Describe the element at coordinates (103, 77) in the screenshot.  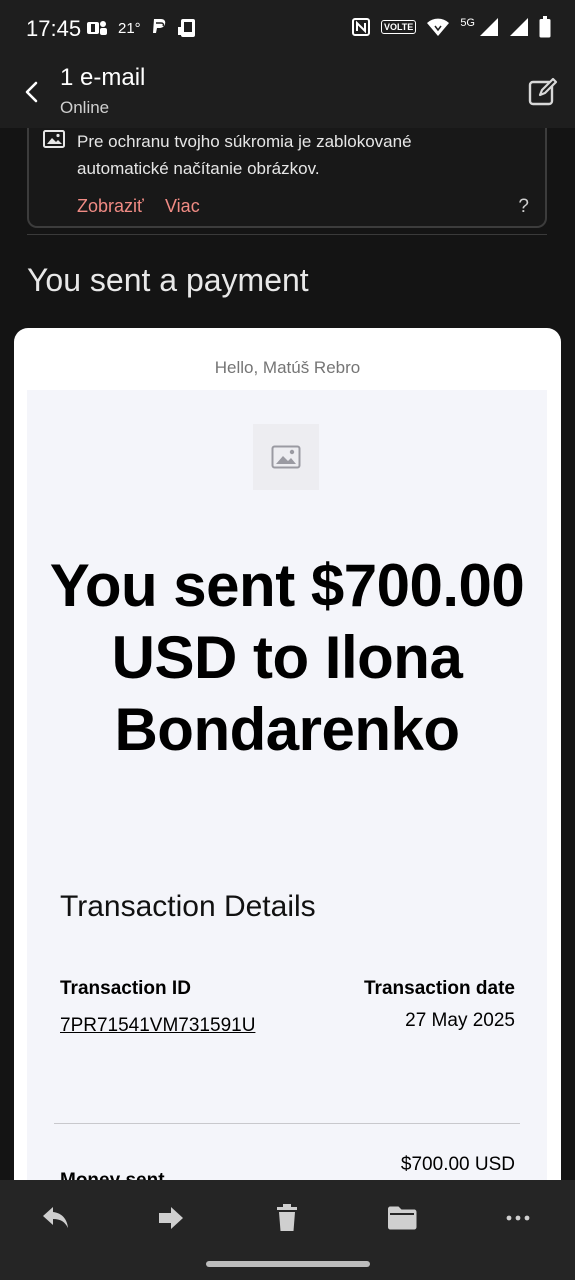
I see `app-title: 1 e-mail` at that location.